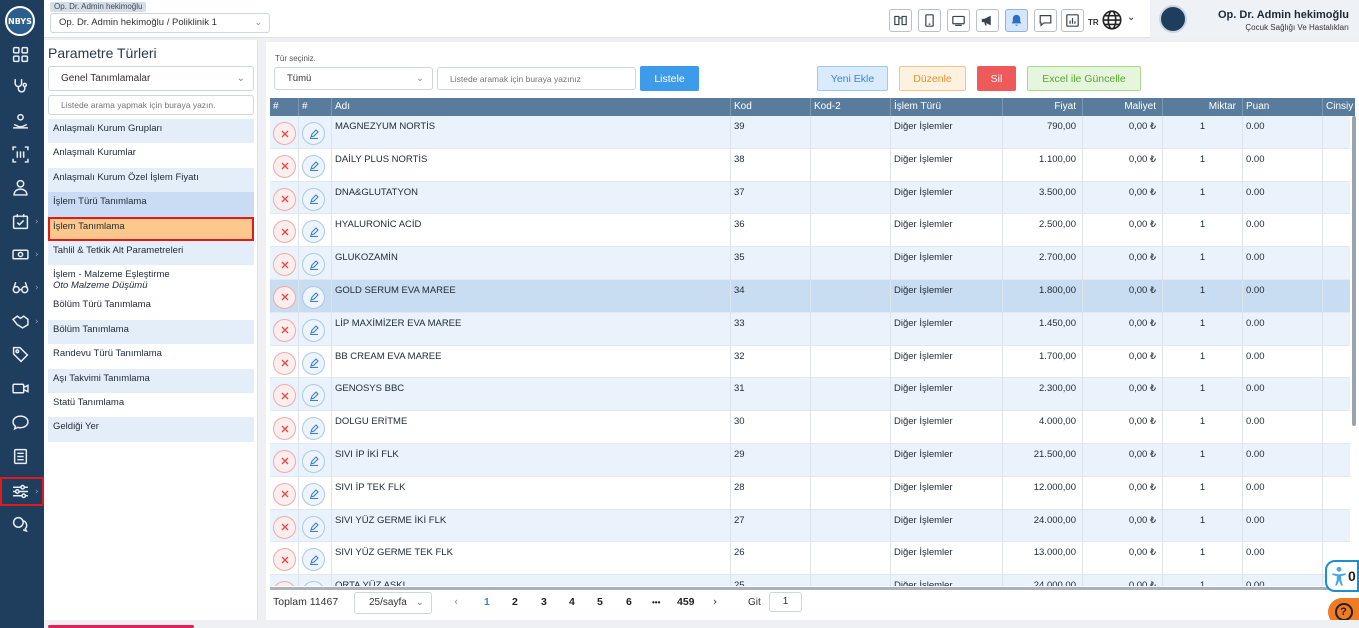 The image size is (1359, 628). I want to click on list-item: Tahlil & Tetkik Alt Parametreleri, so click(151, 253).